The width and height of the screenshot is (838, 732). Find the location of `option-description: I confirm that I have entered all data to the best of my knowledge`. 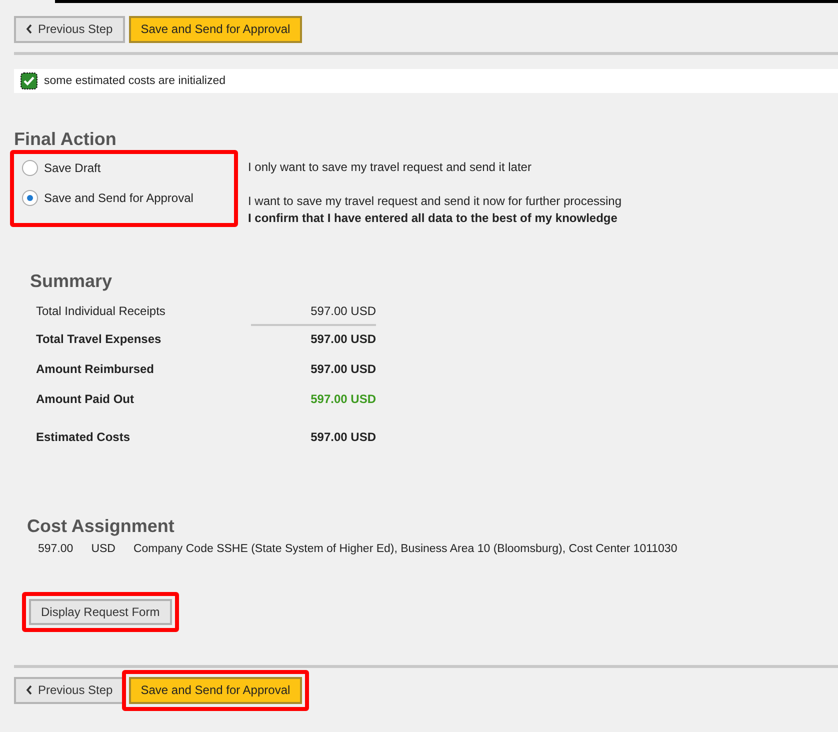

option-description: I confirm that I have entered all data to the best of my knowledge is located at coordinates (433, 218).